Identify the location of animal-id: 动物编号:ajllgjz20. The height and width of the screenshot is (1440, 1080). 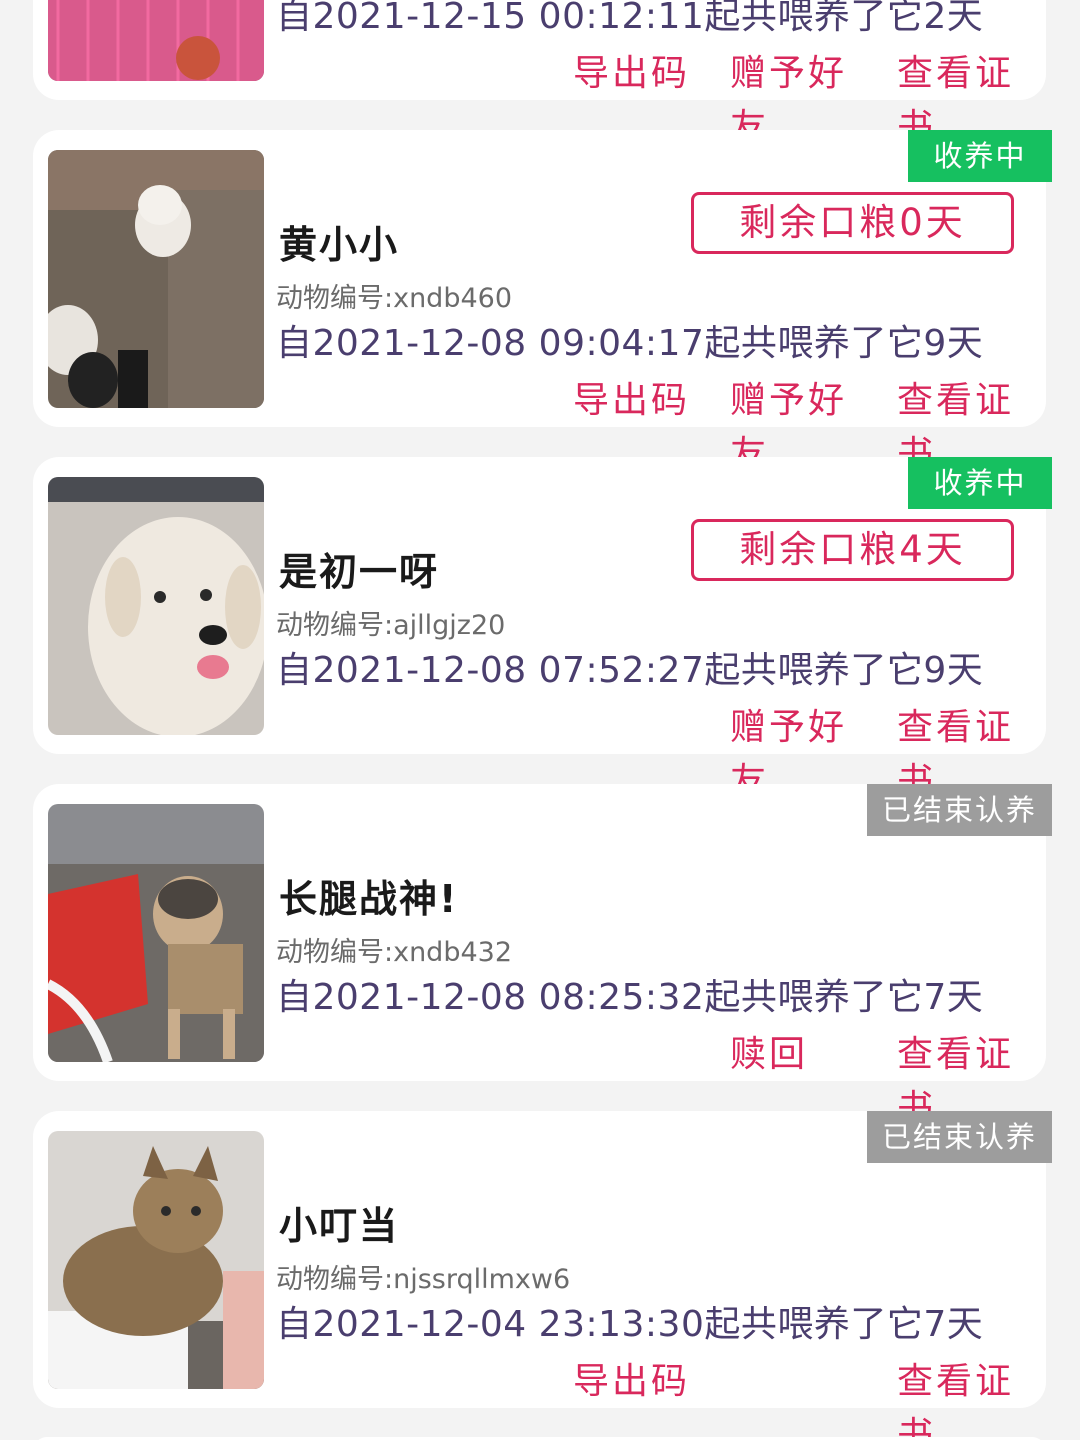
(391, 625).